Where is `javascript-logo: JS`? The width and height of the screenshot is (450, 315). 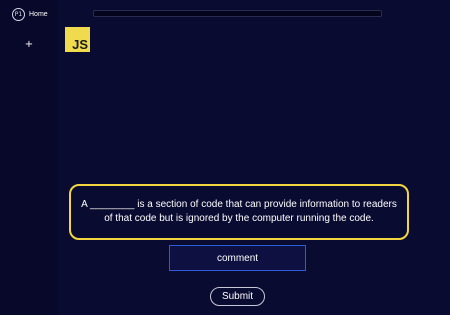
javascript-logo: JS is located at coordinates (77, 39).